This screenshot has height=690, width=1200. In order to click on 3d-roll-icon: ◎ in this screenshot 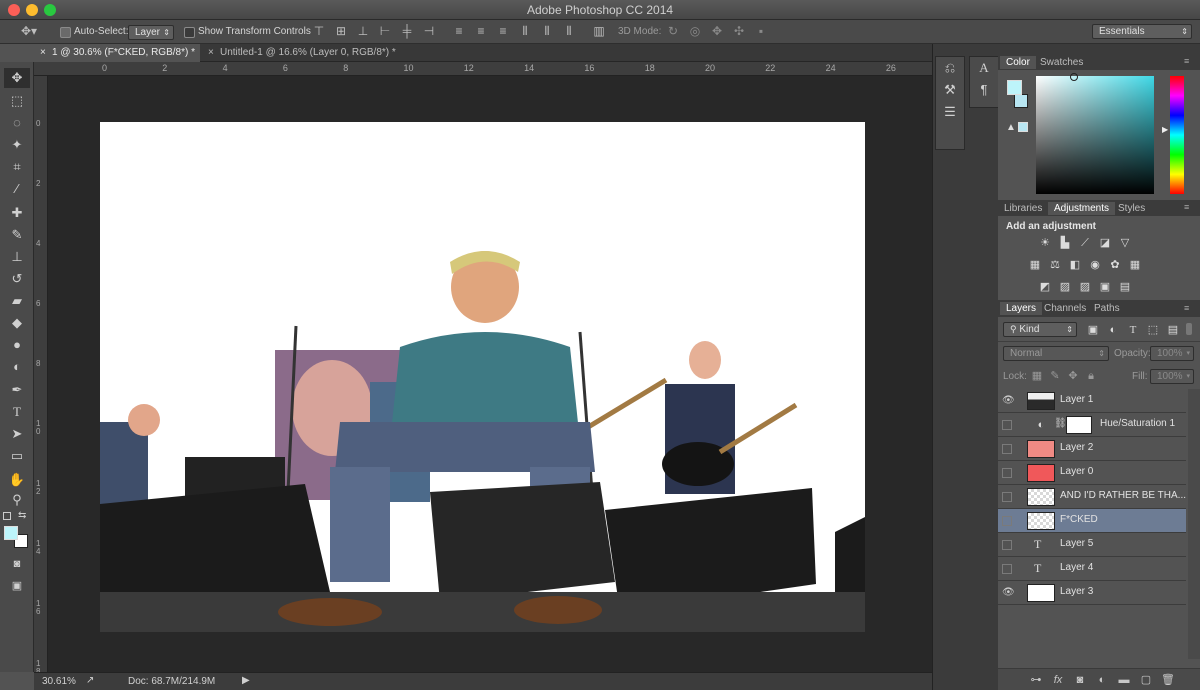, I will do `click(695, 31)`.